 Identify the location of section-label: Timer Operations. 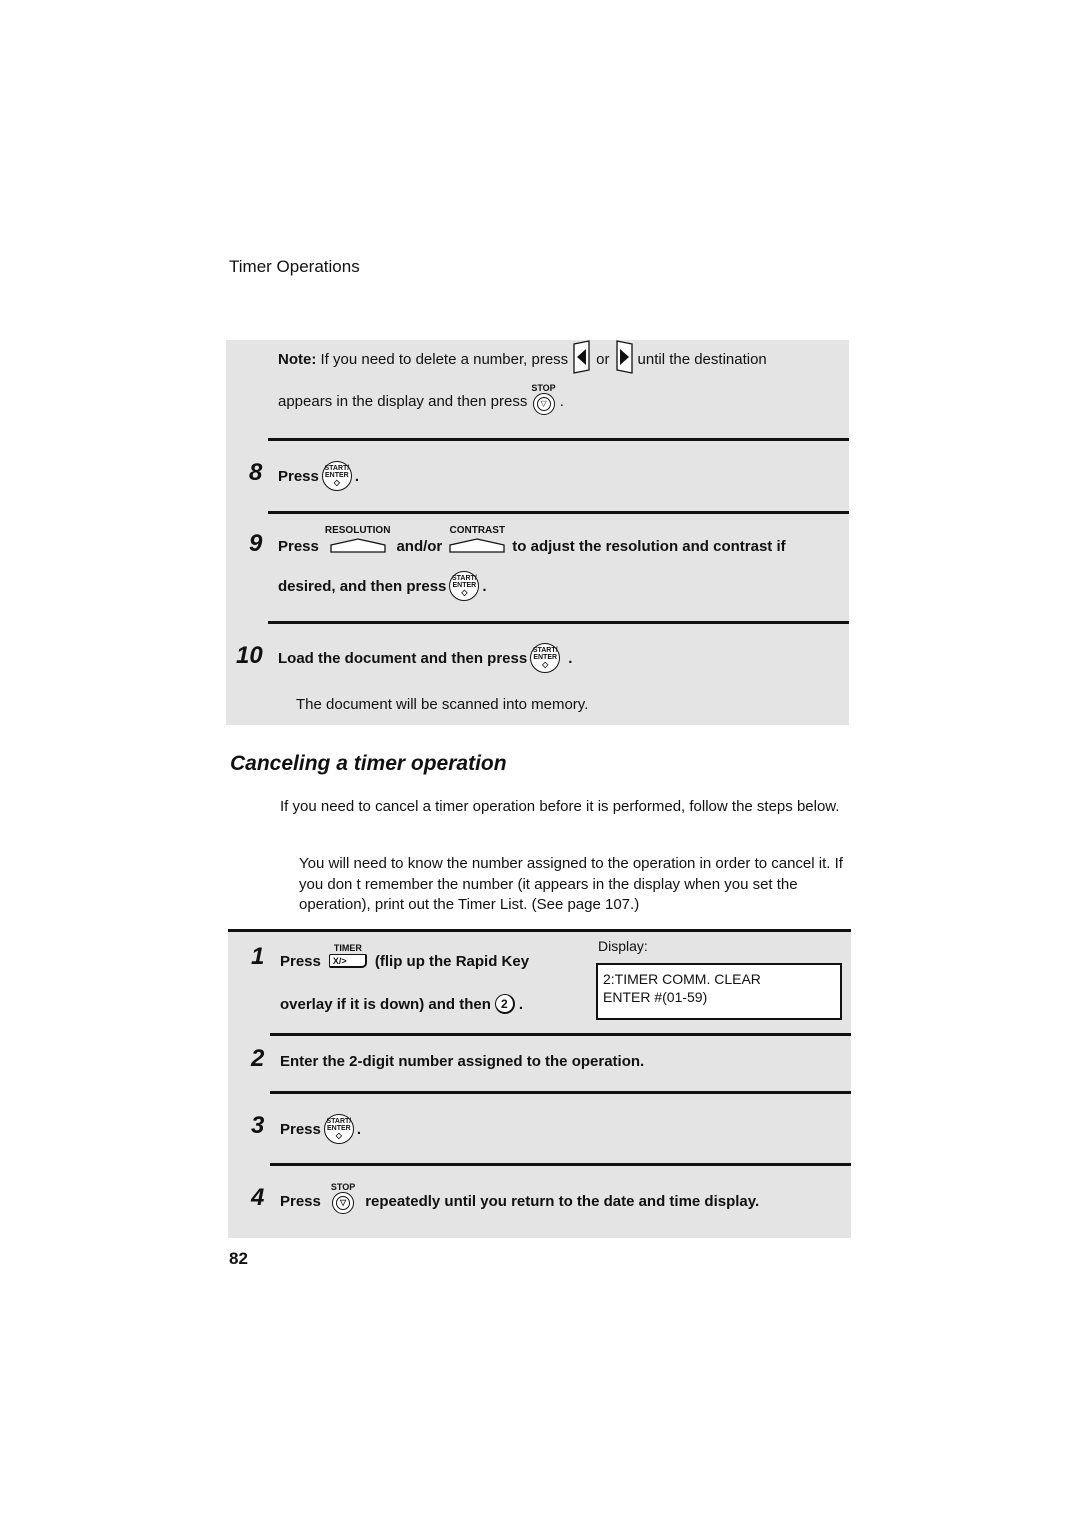
(294, 266).